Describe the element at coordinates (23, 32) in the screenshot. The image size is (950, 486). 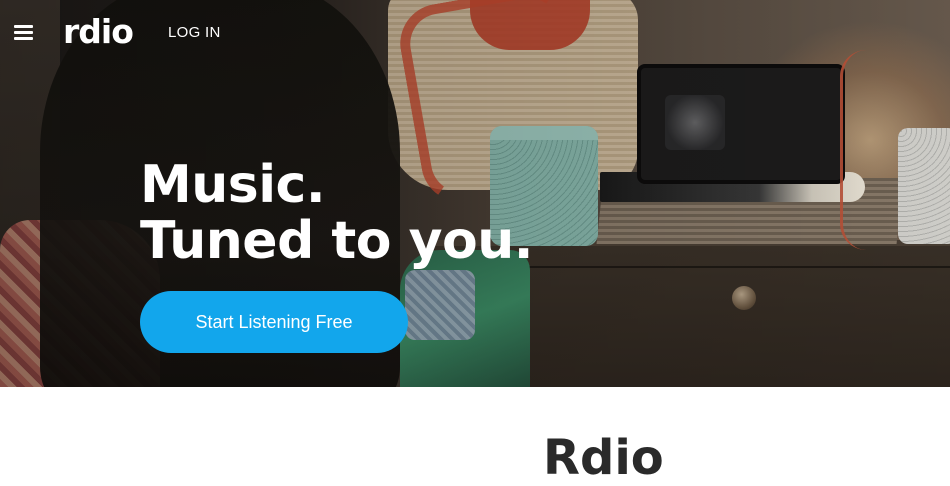
I see `hamburger-menu-icon` at that location.